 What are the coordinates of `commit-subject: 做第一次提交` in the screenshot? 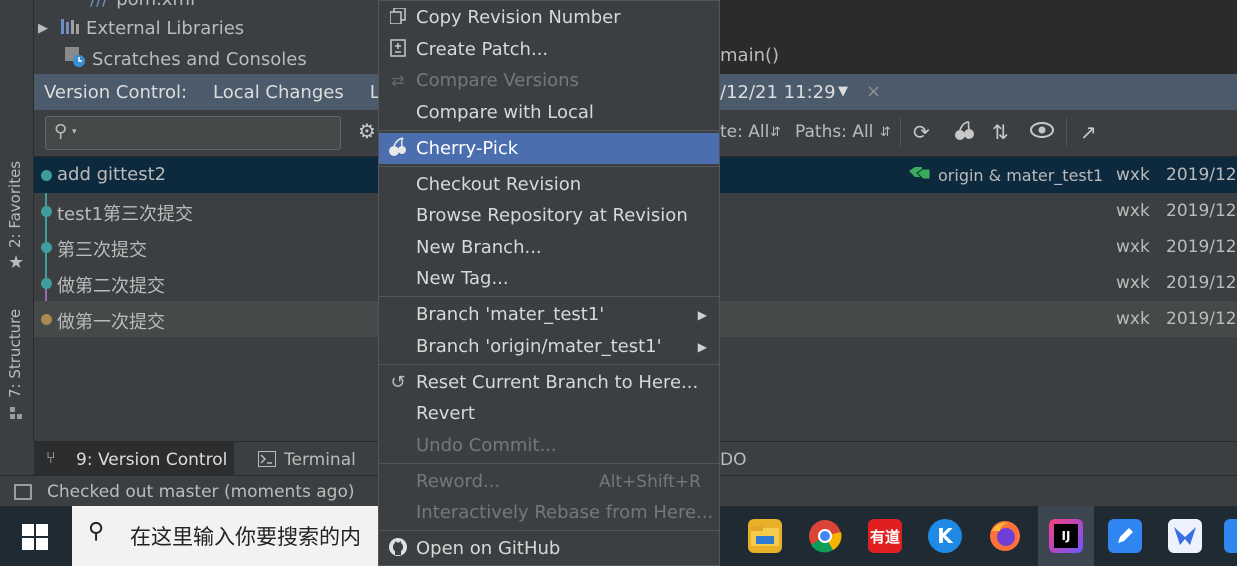 It's located at (111, 322).